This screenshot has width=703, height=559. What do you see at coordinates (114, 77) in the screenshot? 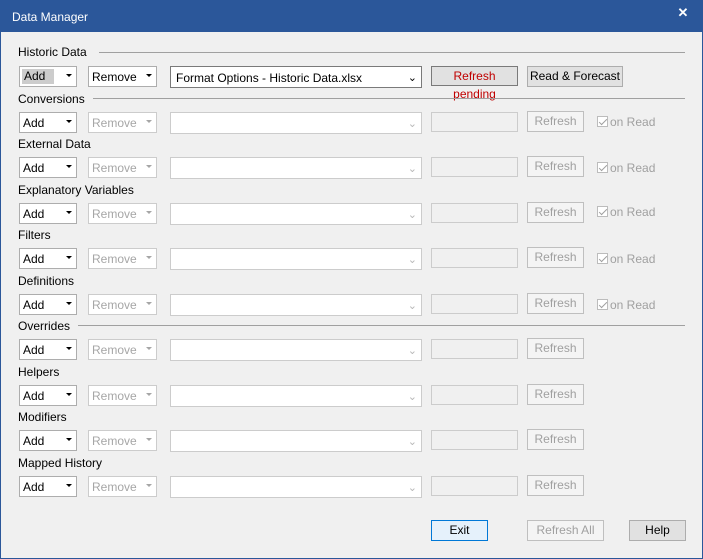
I see `historic-remove-value: Remove` at bounding box center [114, 77].